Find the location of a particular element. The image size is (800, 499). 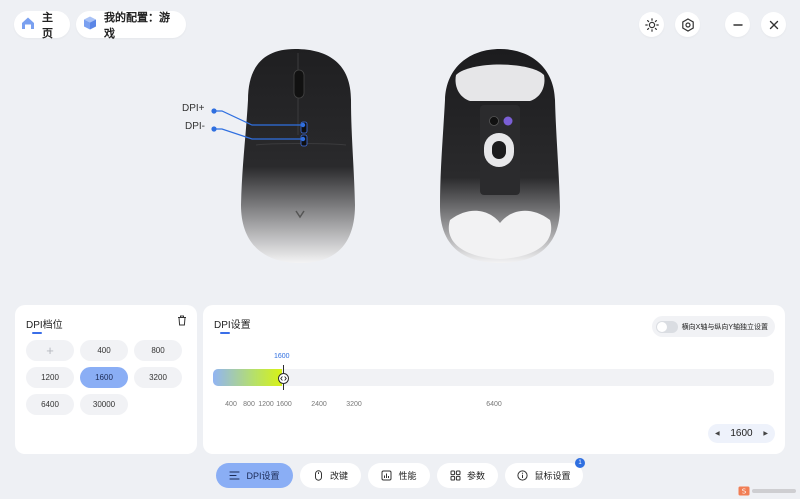

dpi-level-button-selected: 1600 is located at coordinates (104, 377).